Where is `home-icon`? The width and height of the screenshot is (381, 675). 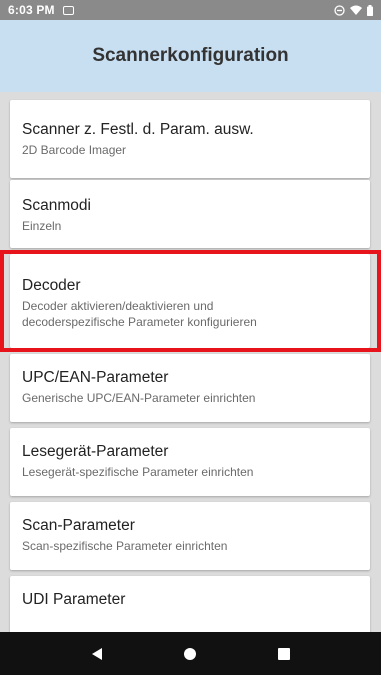 home-icon is located at coordinates (190, 653).